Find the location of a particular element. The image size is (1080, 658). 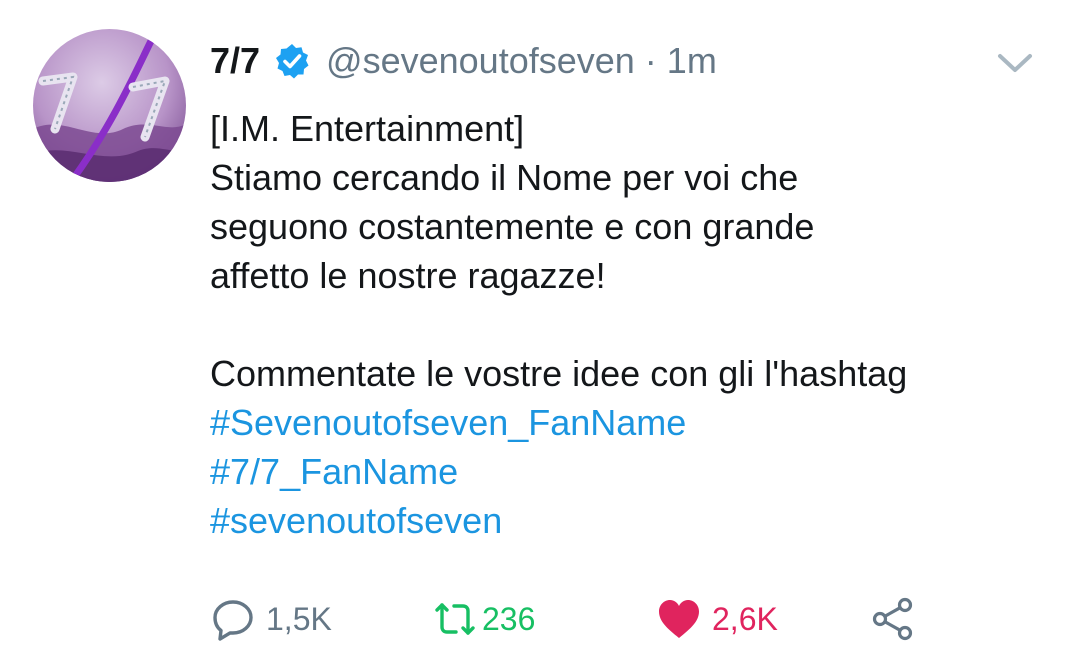

retweet-button: 236 is located at coordinates (483, 619).